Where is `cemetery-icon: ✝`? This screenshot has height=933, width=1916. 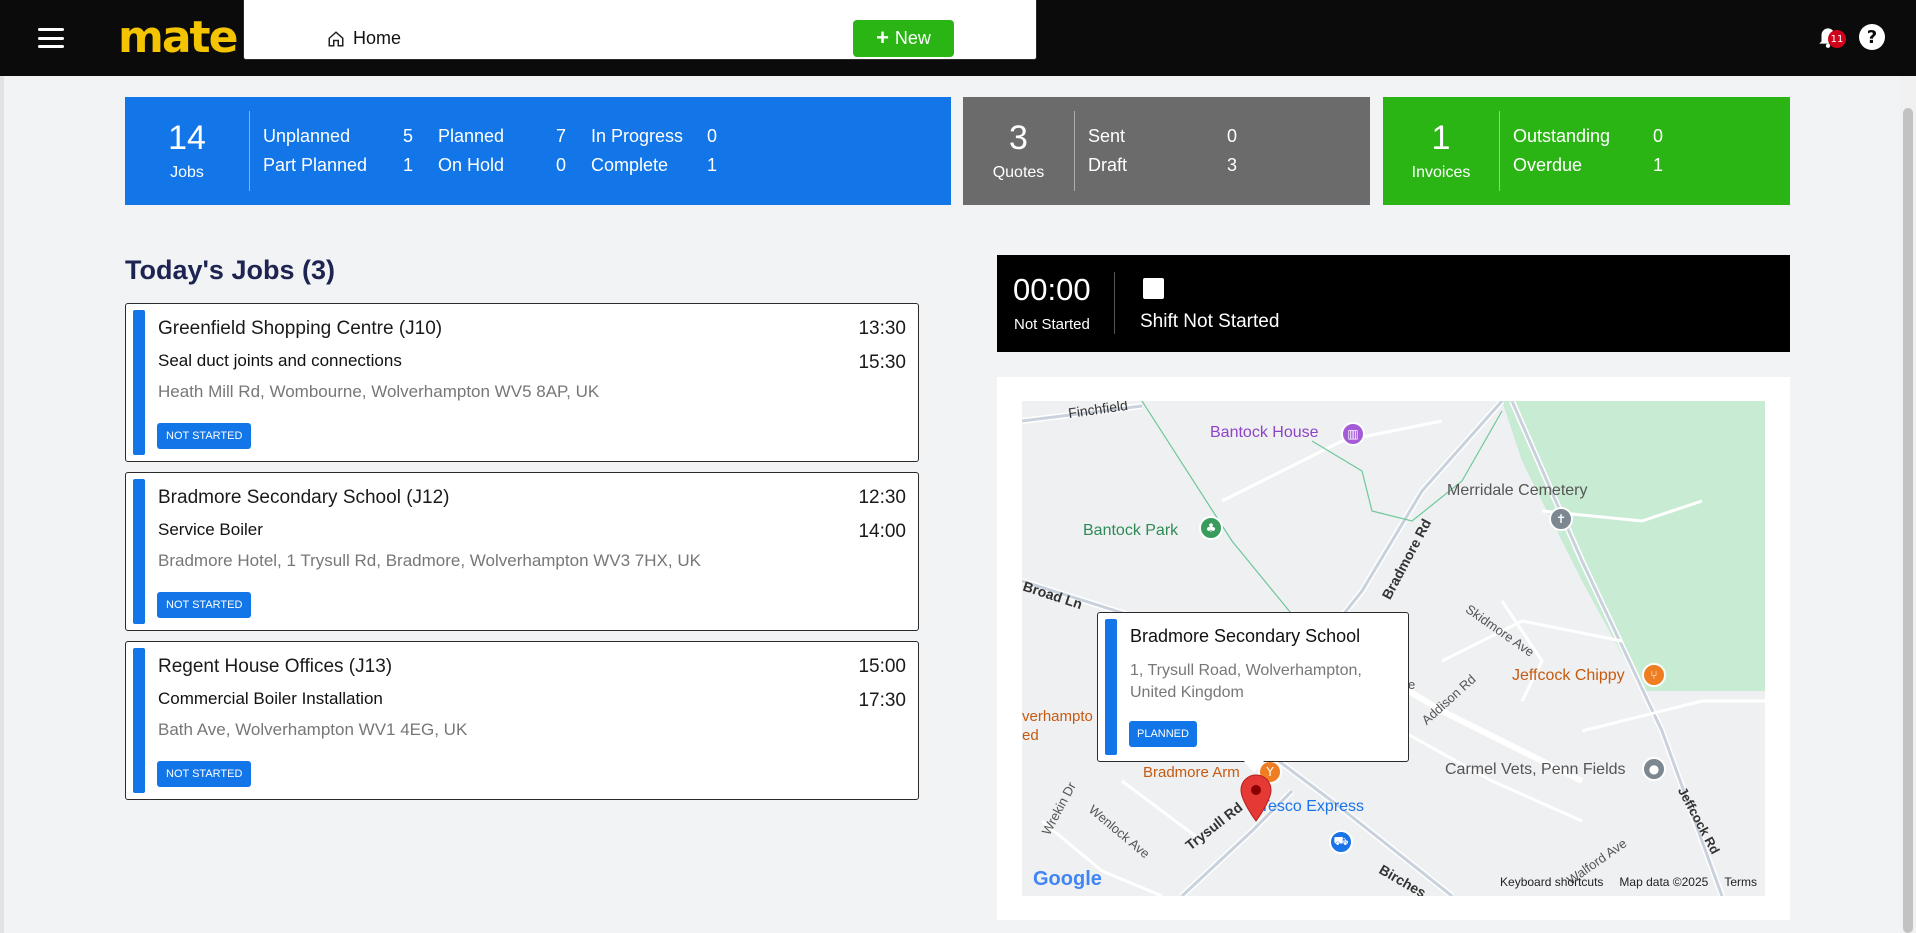
cemetery-icon: ✝ is located at coordinates (1561, 519).